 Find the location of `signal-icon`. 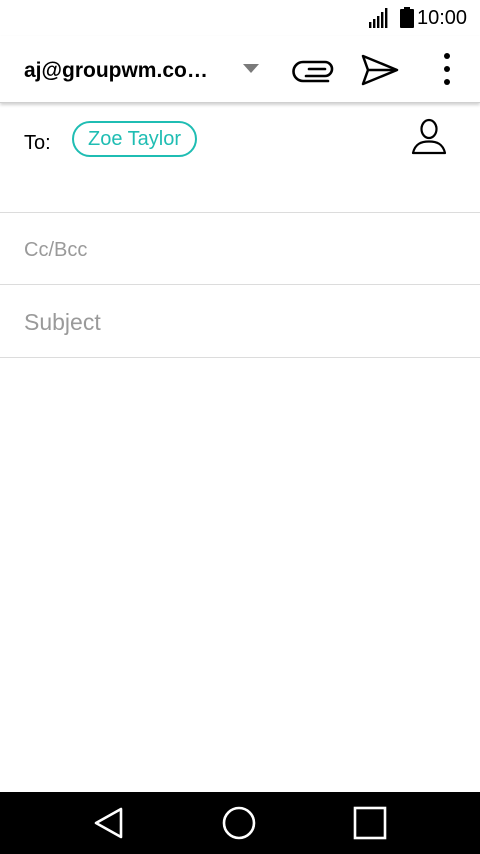

signal-icon is located at coordinates (379, 18).